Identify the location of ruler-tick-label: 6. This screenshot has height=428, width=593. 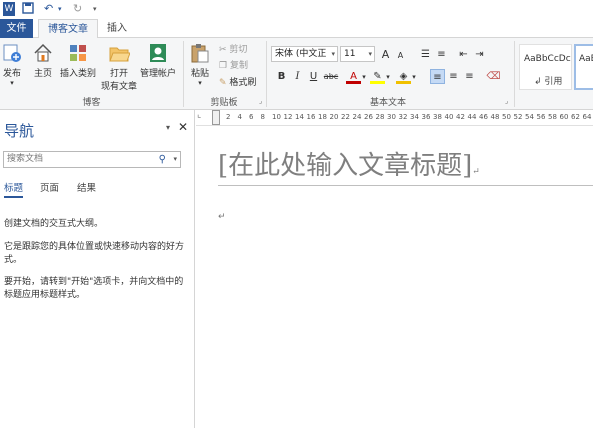
(251, 117).